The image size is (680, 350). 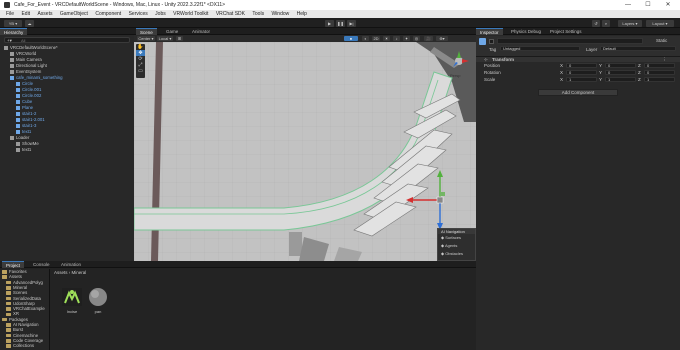 I want to click on gameobject-icon, so click(x=12, y=59).